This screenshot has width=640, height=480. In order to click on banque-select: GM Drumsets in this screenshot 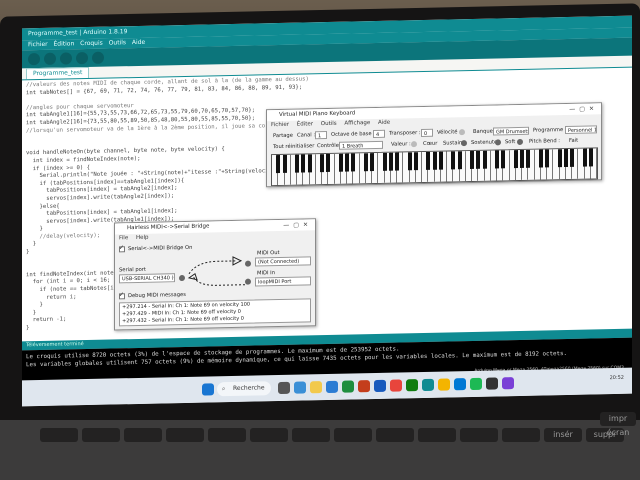, I will do `click(511, 131)`.